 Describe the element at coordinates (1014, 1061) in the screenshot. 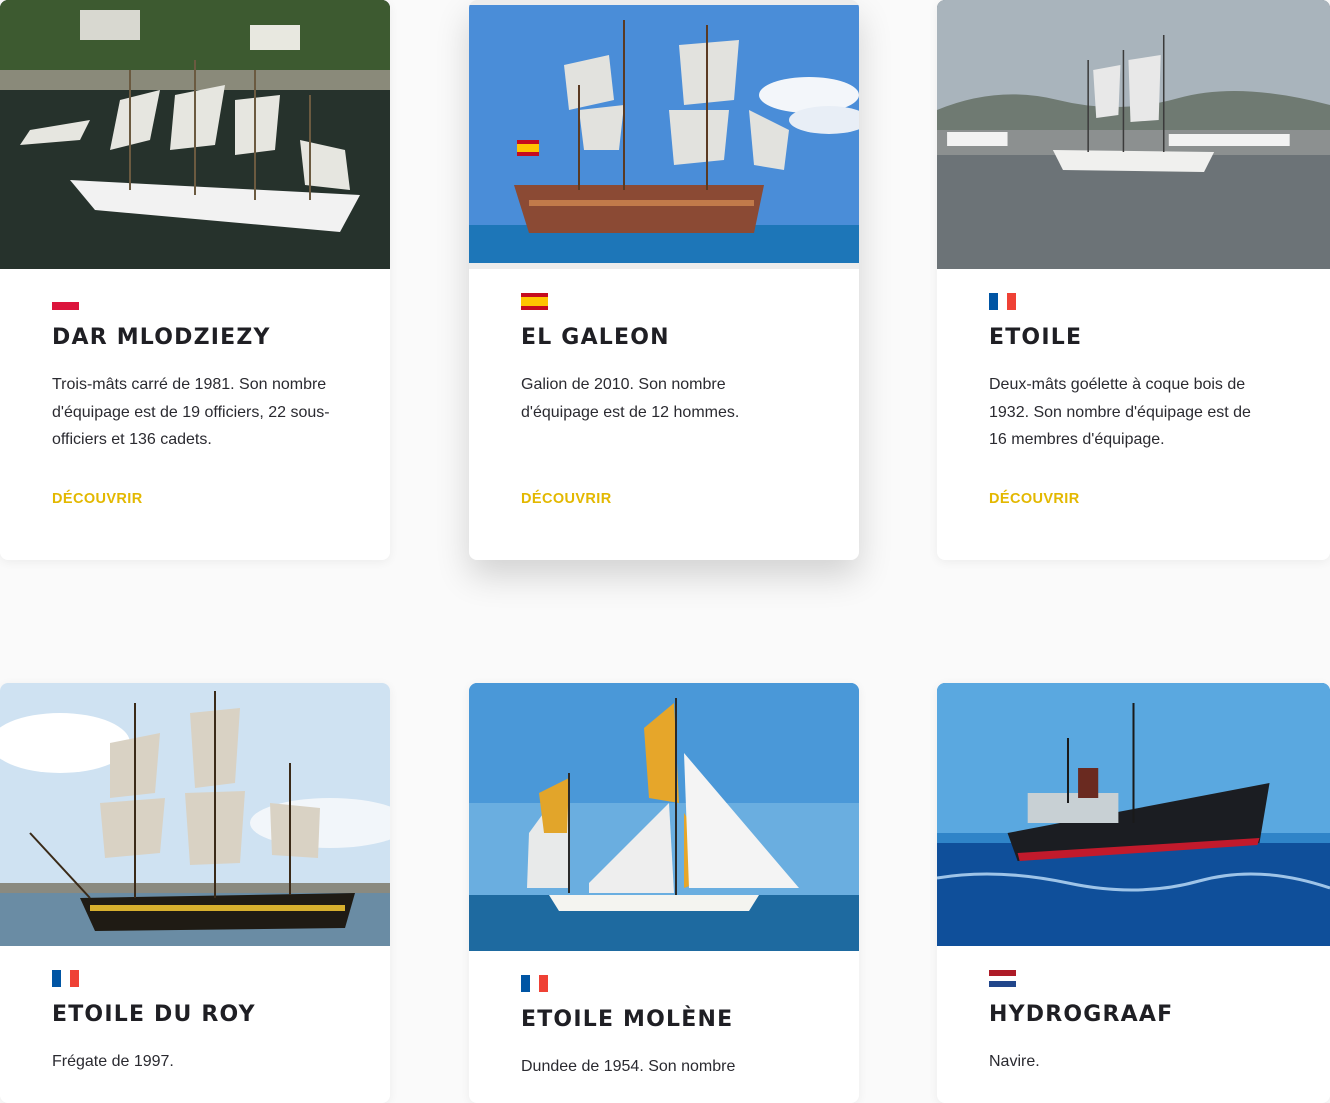

I see `ship-description: Navire.` at that location.